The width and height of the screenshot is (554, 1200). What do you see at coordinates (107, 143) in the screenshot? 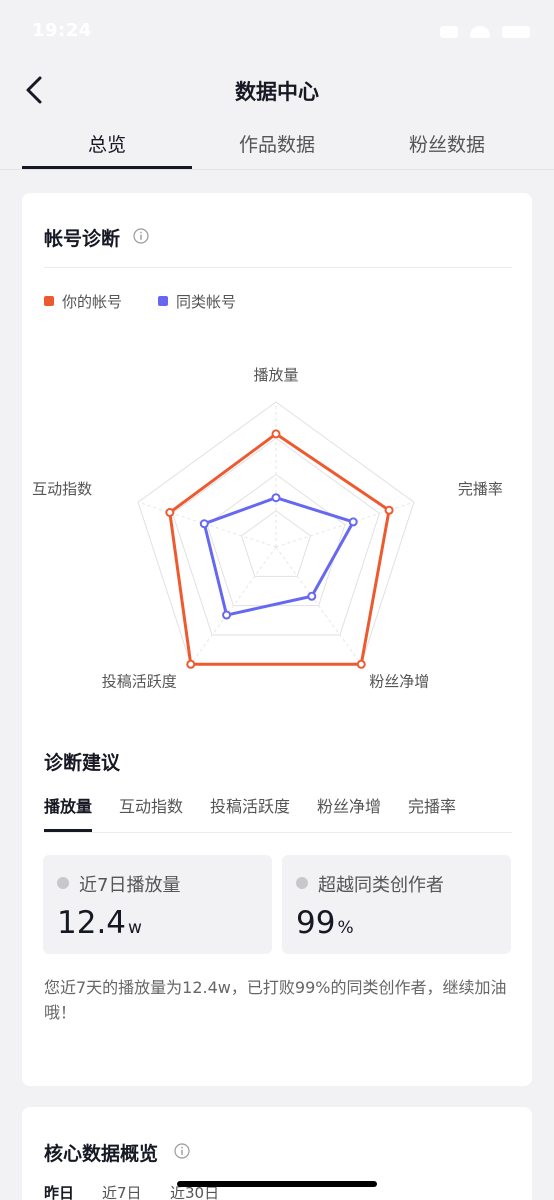
I see `tab-overview: 总览` at bounding box center [107, 143].